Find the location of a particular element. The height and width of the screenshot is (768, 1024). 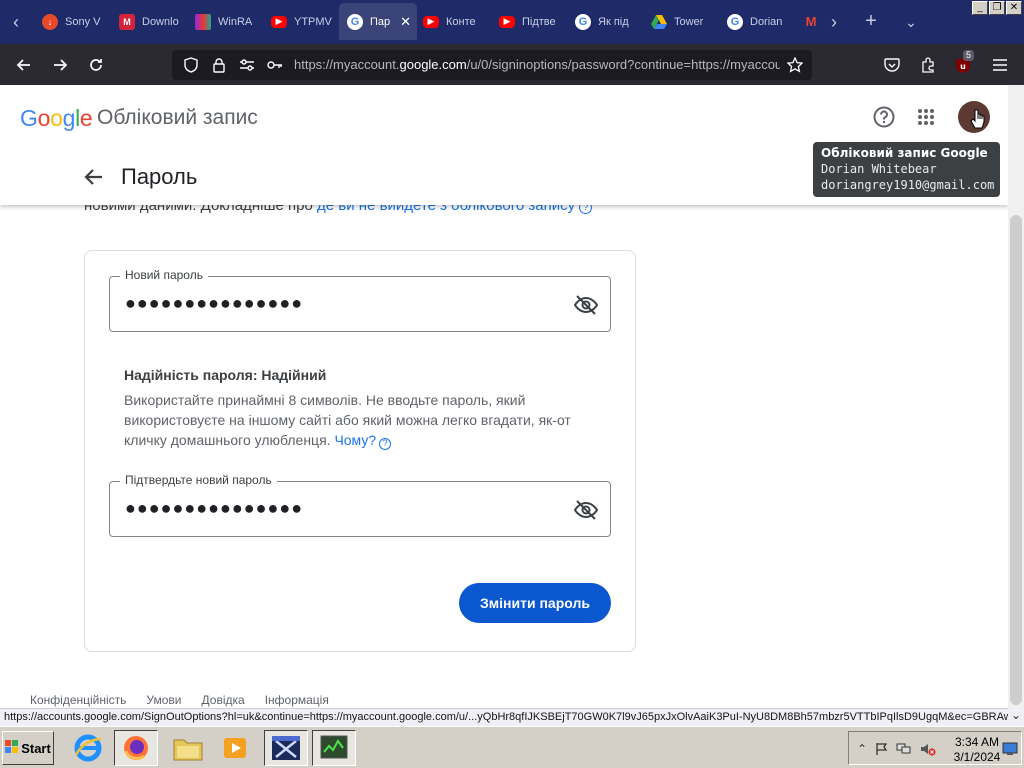

list-tabs-icon: ⌄ is located at coordinates (911, 22).